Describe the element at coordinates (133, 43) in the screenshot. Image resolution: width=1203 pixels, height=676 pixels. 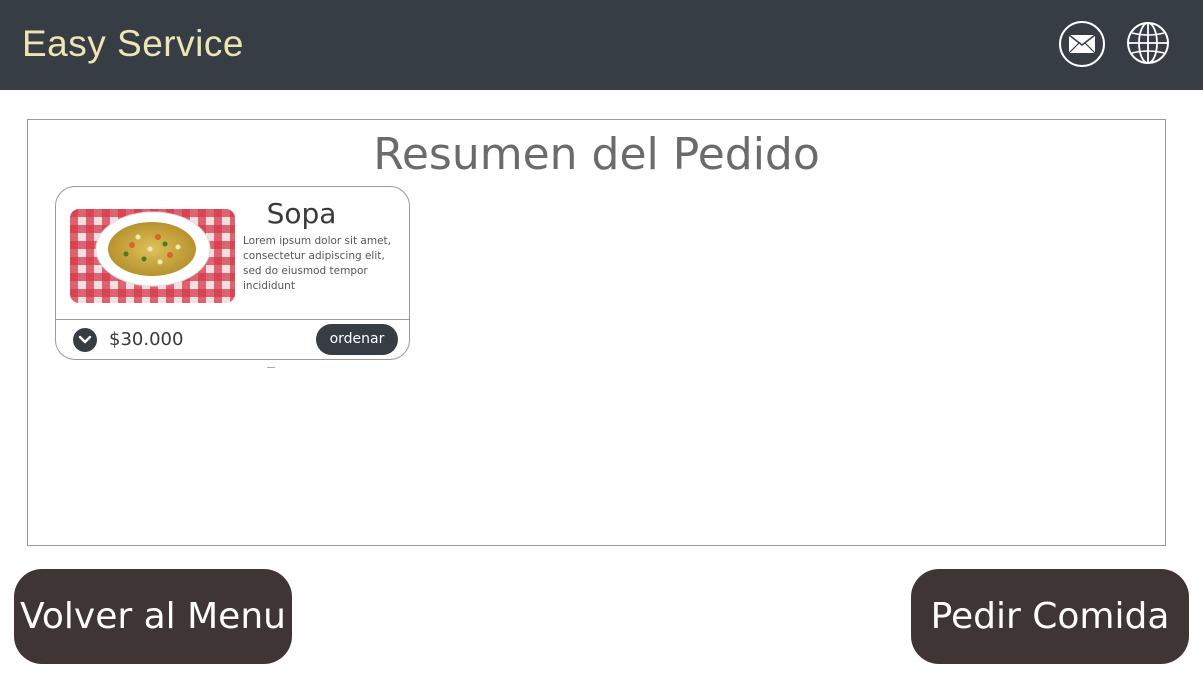
I see `brand-title: Easy Service` at that location.